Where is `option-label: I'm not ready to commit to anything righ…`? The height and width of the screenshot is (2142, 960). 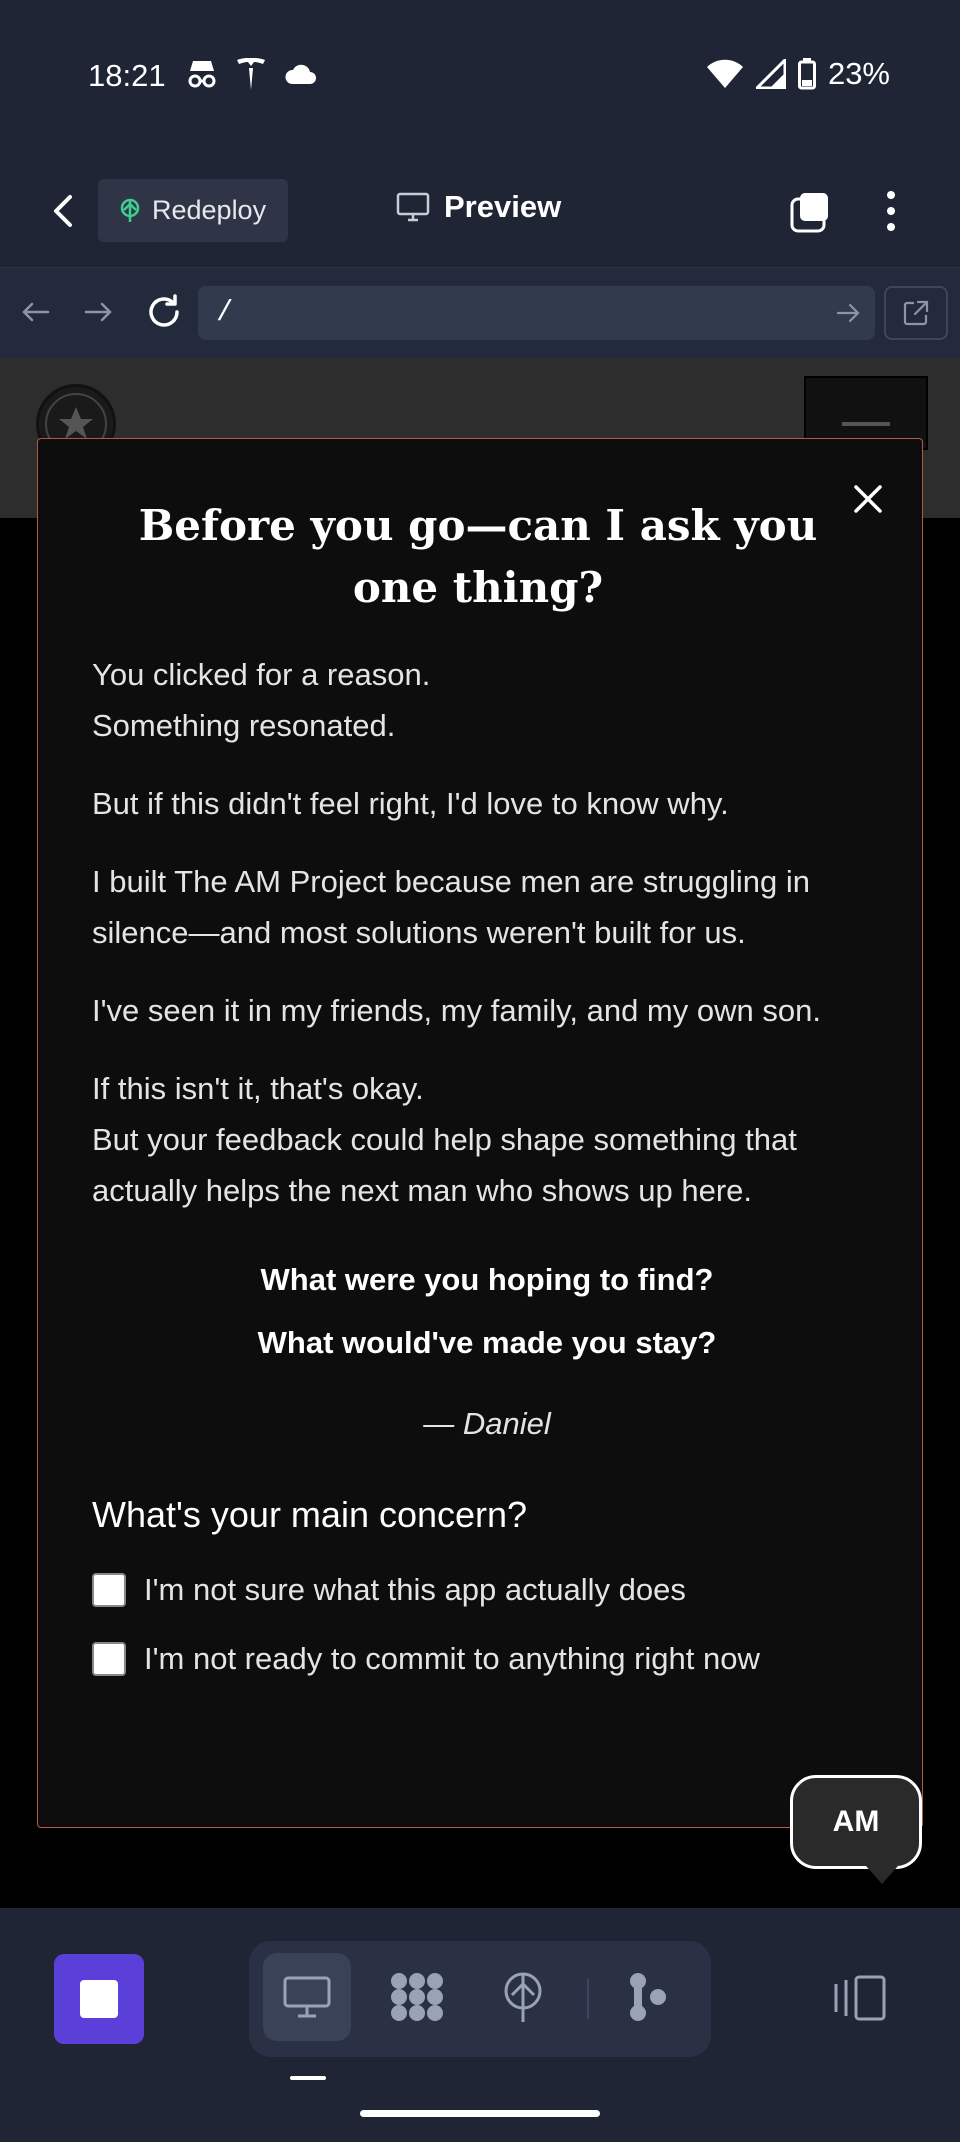 option-label: I'm not ready to commit to anything righ… is located at coordinates (452, 1658).